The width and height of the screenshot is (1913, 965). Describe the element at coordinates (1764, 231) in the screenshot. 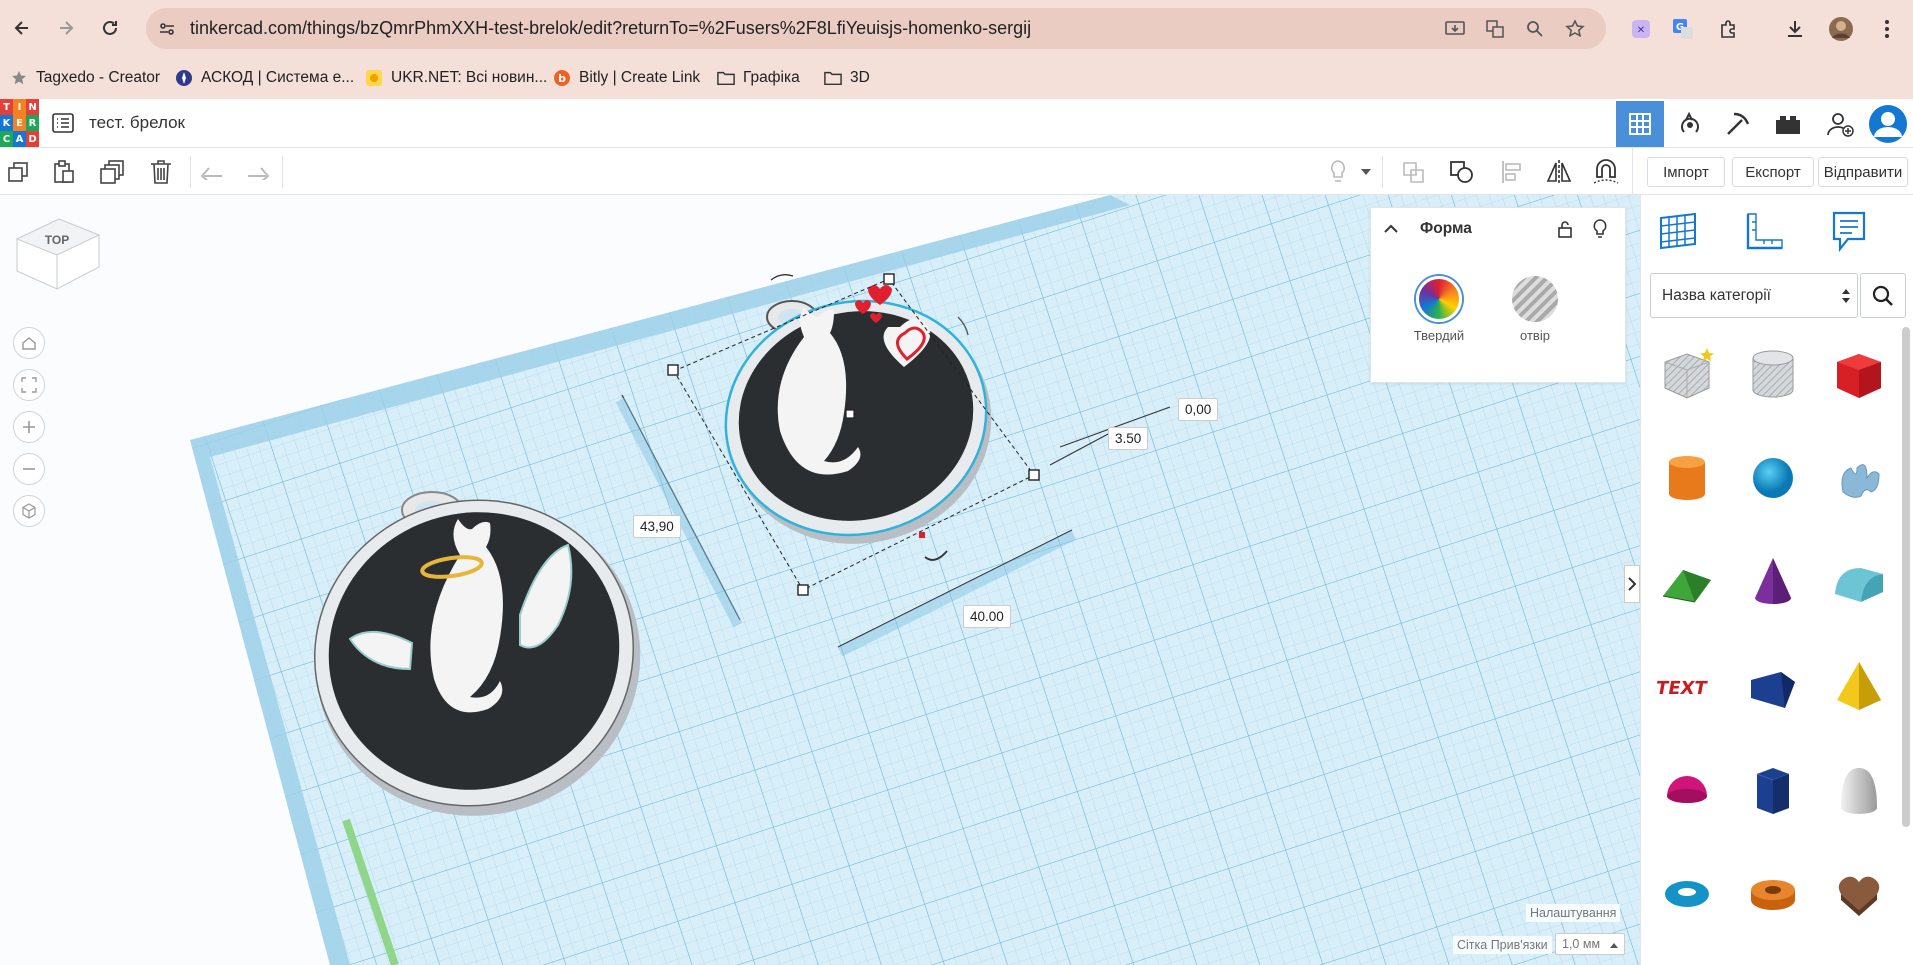

I see `ruler-tab` at that location.